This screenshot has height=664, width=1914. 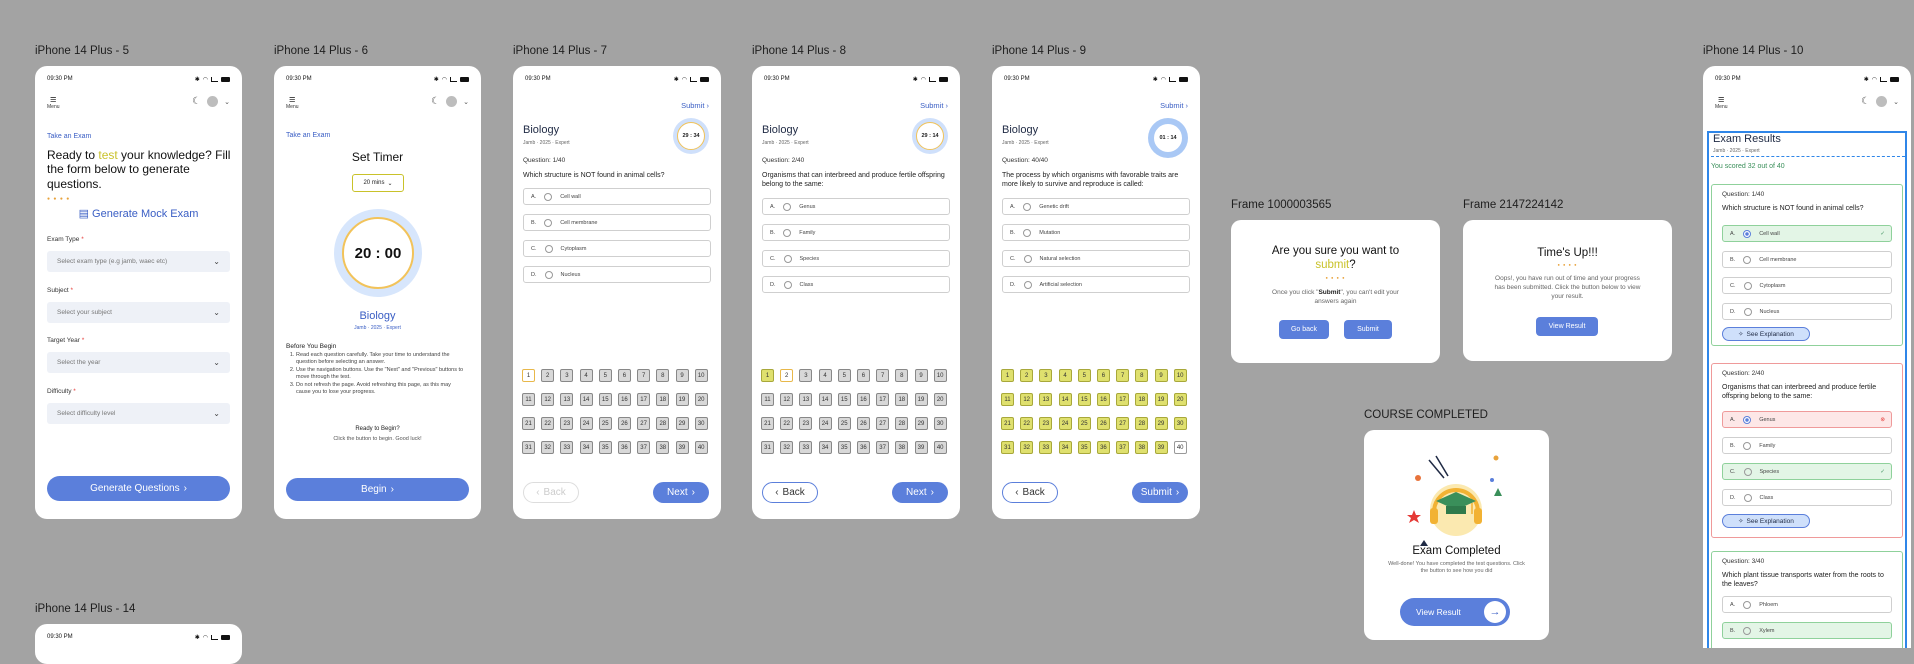 What do you see at coordinates (856, 284) in the screenshot?
I see `option-d: D. Class` at bounding box center [856, 284].